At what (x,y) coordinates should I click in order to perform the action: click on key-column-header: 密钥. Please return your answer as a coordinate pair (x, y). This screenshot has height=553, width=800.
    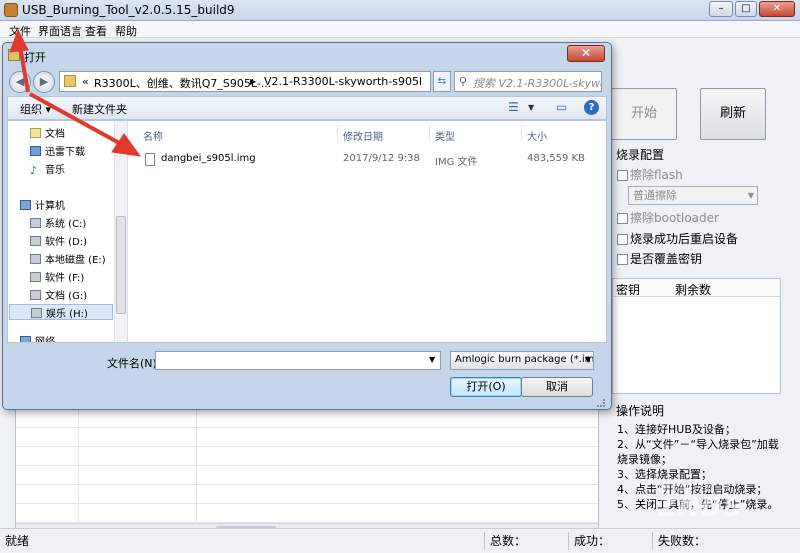
    Looking at the image, I should click on (628, 289).